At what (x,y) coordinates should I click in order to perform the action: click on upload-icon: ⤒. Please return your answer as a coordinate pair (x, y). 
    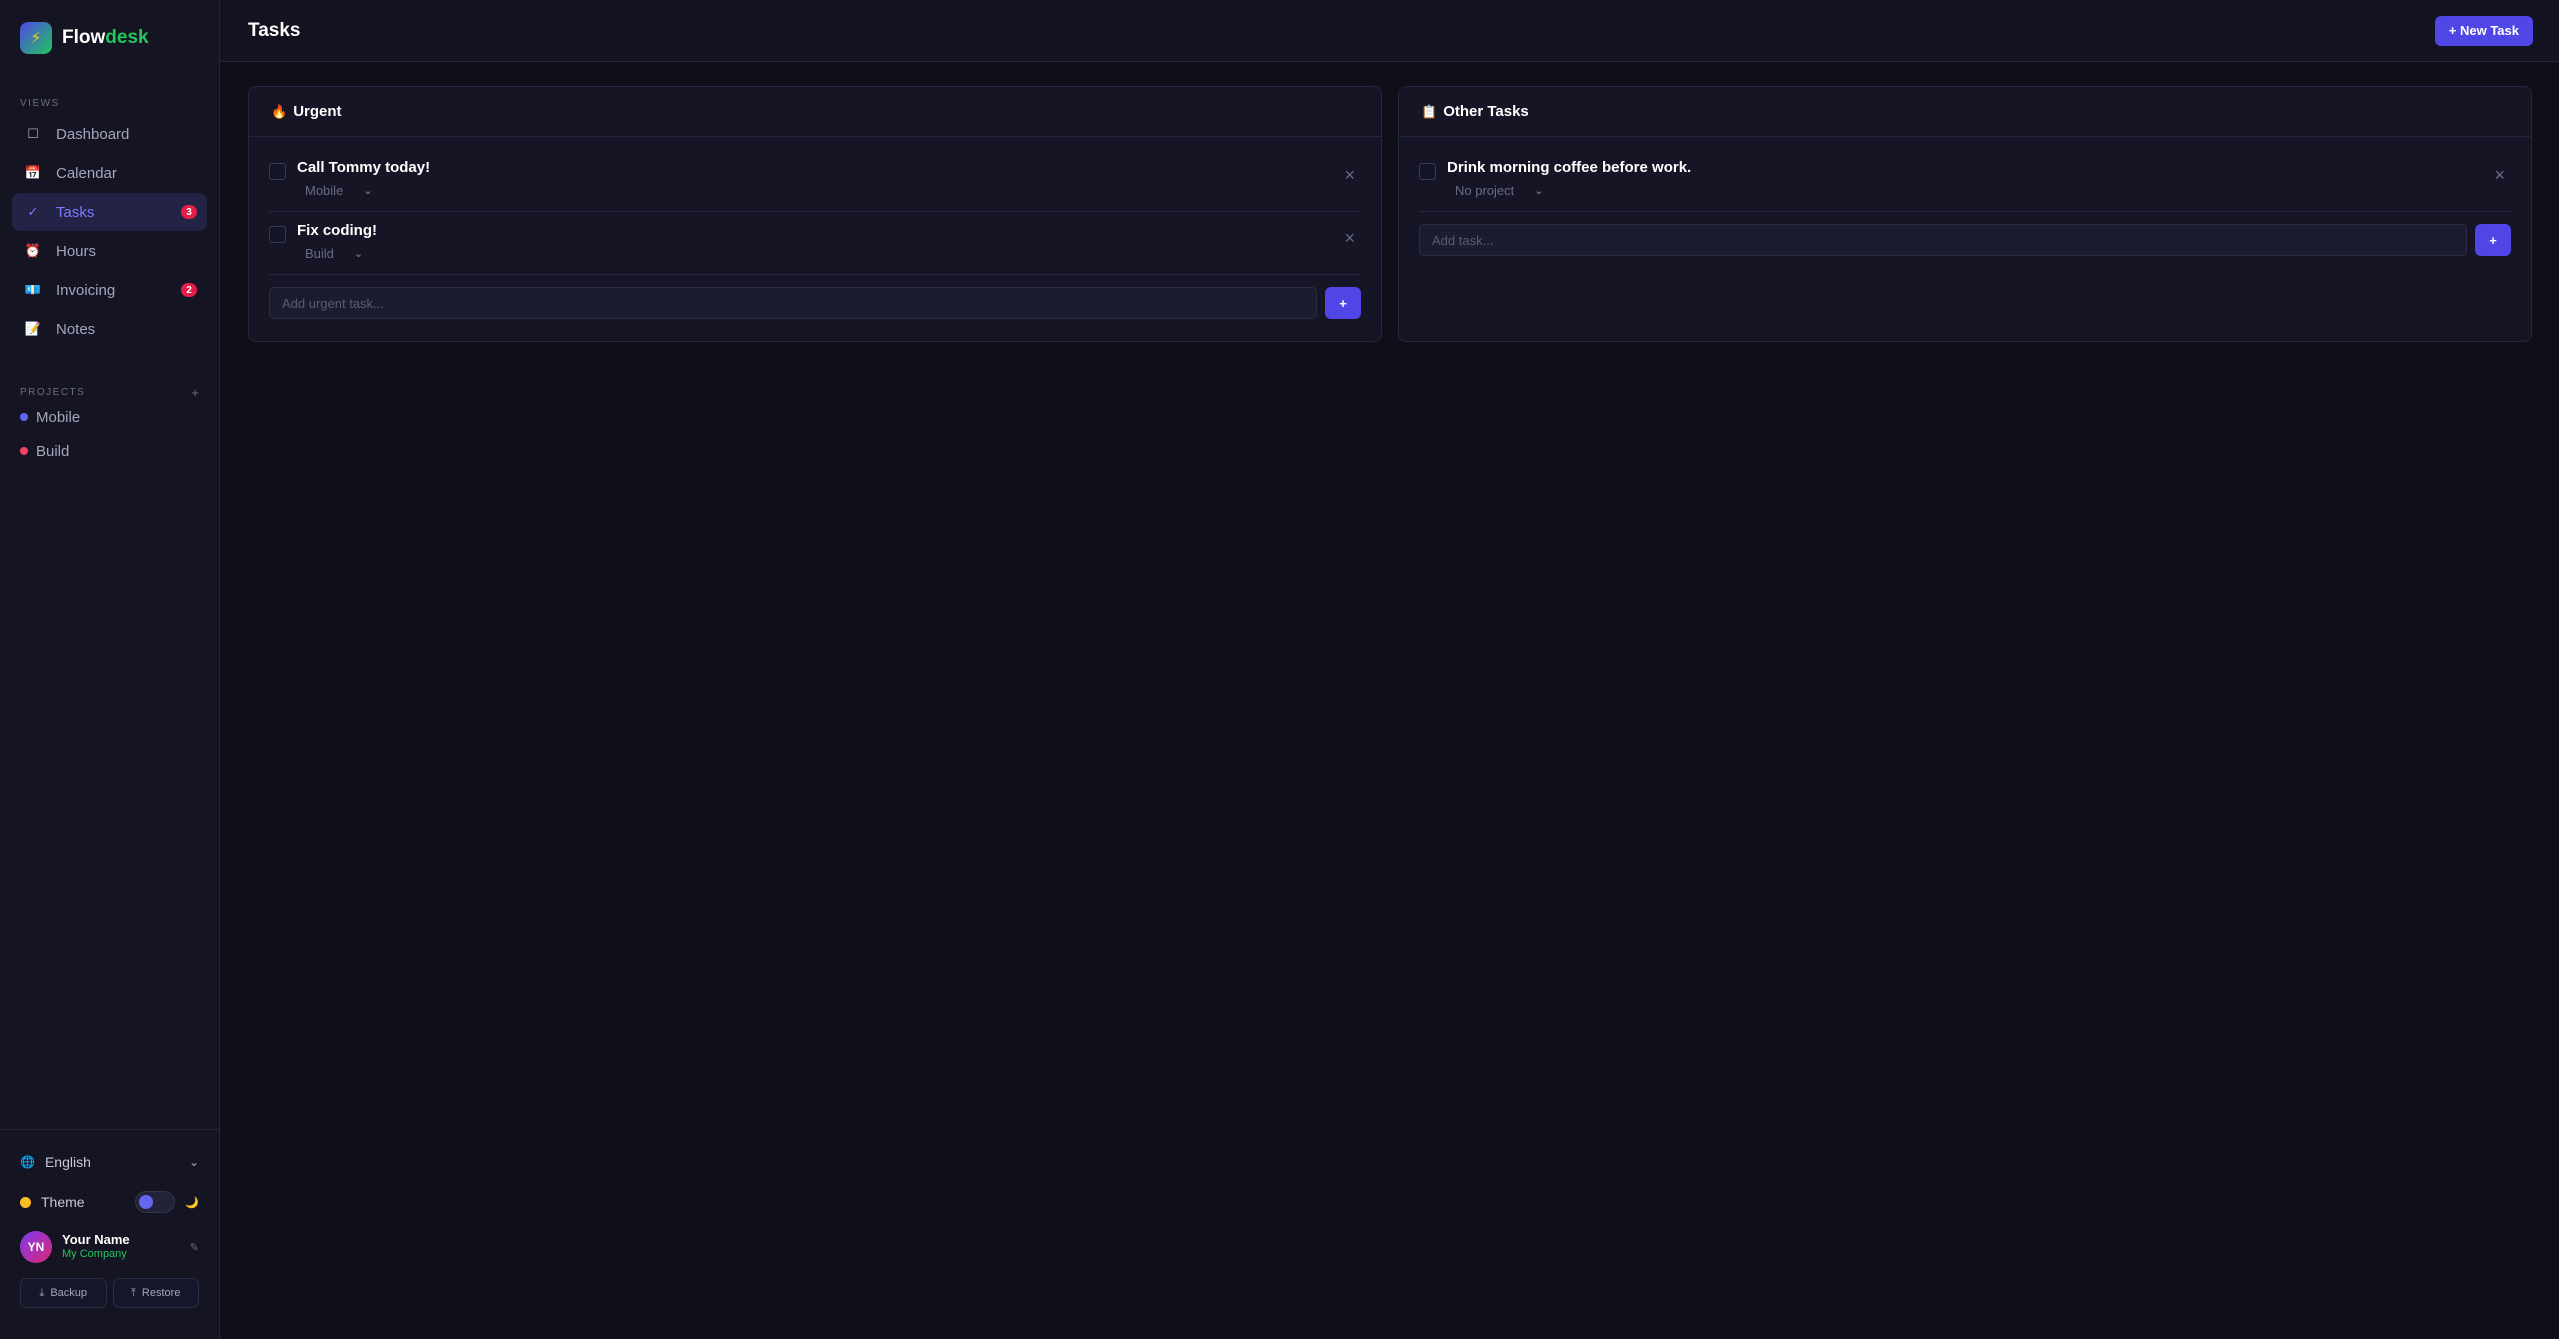
    Looking at the image, I should click on (133, 1292).